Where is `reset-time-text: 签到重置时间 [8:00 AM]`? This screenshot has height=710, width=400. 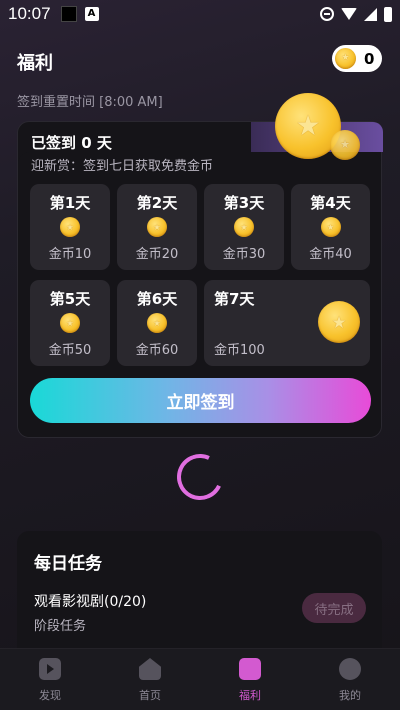
reset-time-text: 签到重置时间 [8:00 AM] is located at coordinates (90, 102).